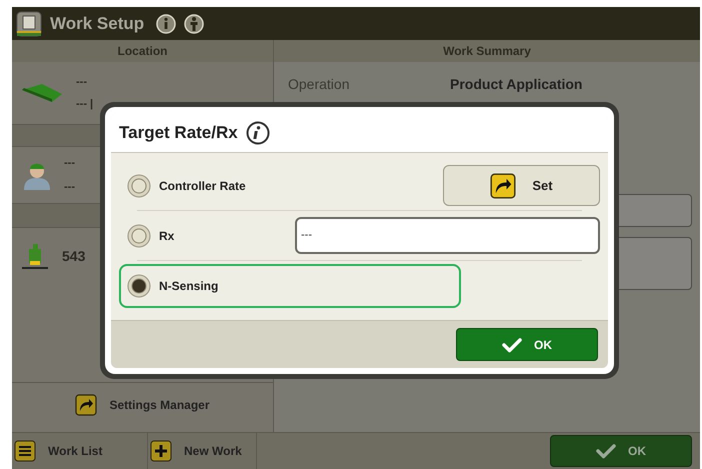  What do you see at coordinates (142, 51) in the screenshot?
I see `column-heading: Location` at bounding box center [142, 51].